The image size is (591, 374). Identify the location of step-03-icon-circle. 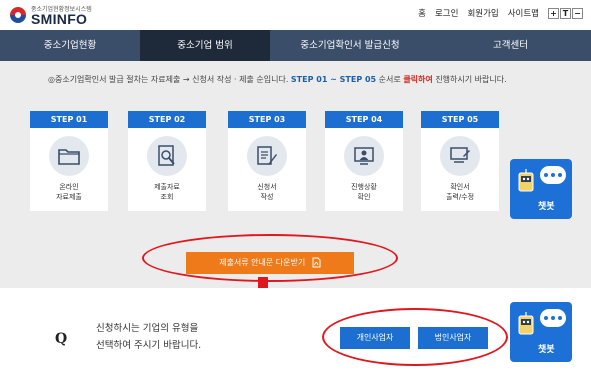
(267, 156).